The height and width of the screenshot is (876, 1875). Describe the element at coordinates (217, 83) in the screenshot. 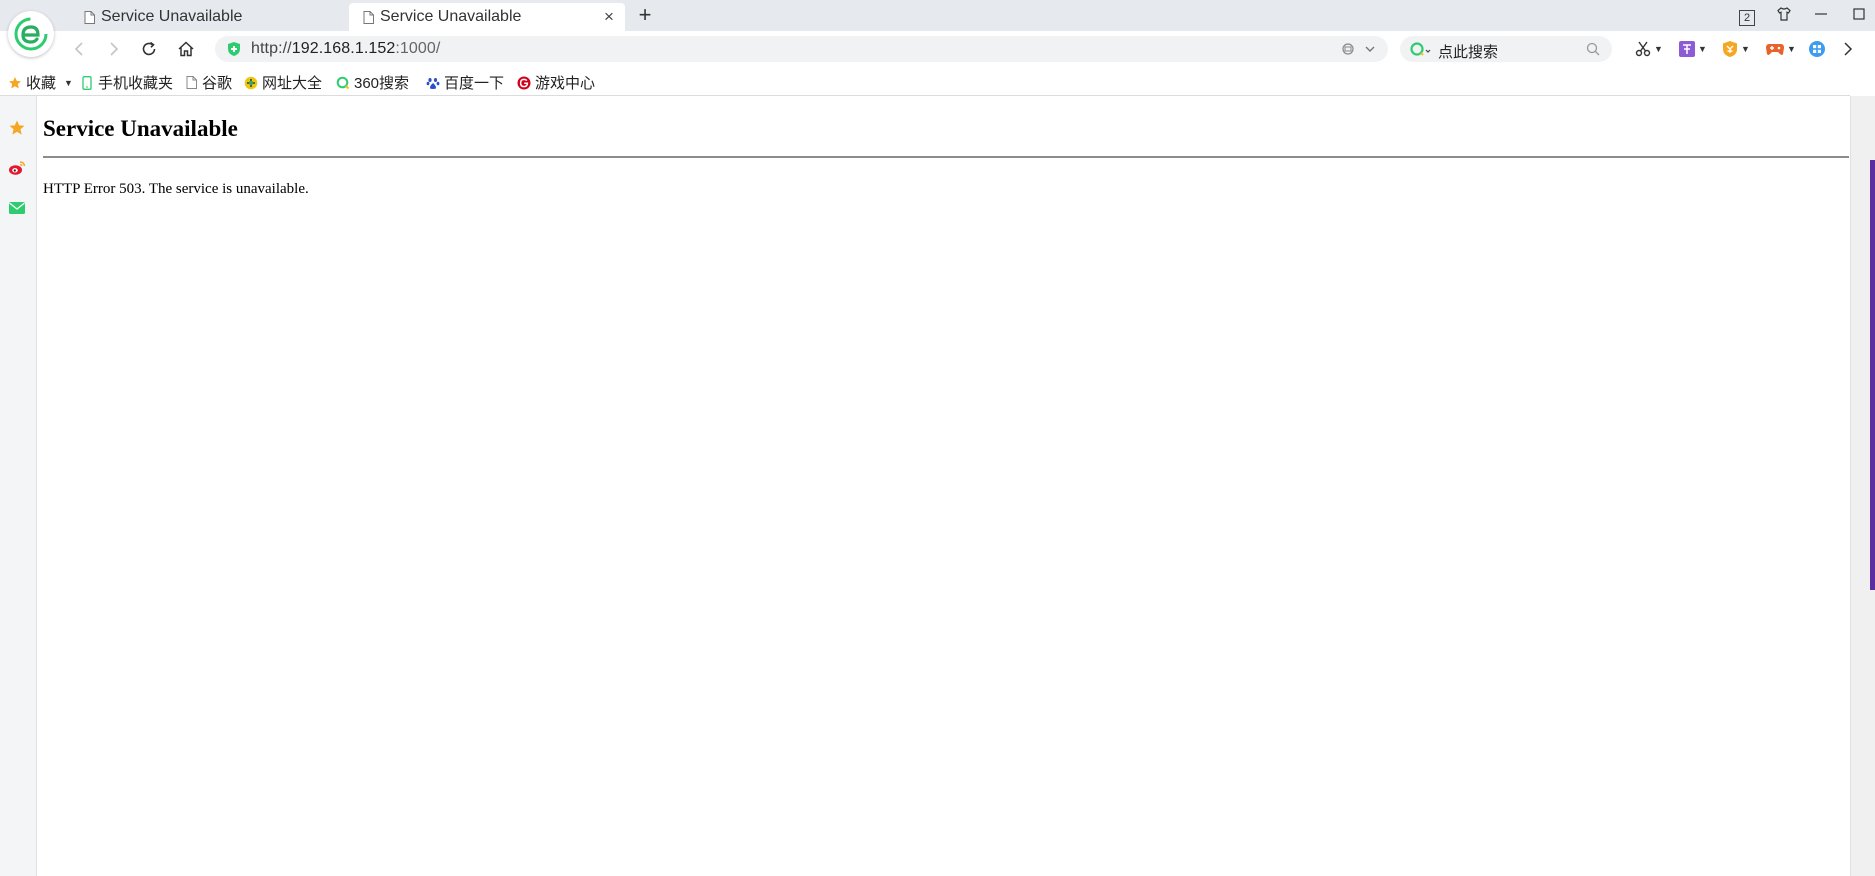

I see `bookmark-label: 谷歌` at that location.